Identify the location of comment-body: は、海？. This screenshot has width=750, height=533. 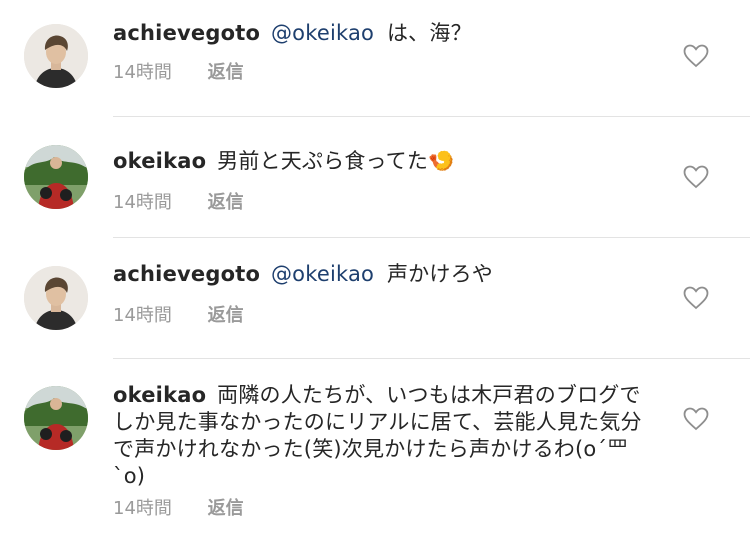
(429, 33).